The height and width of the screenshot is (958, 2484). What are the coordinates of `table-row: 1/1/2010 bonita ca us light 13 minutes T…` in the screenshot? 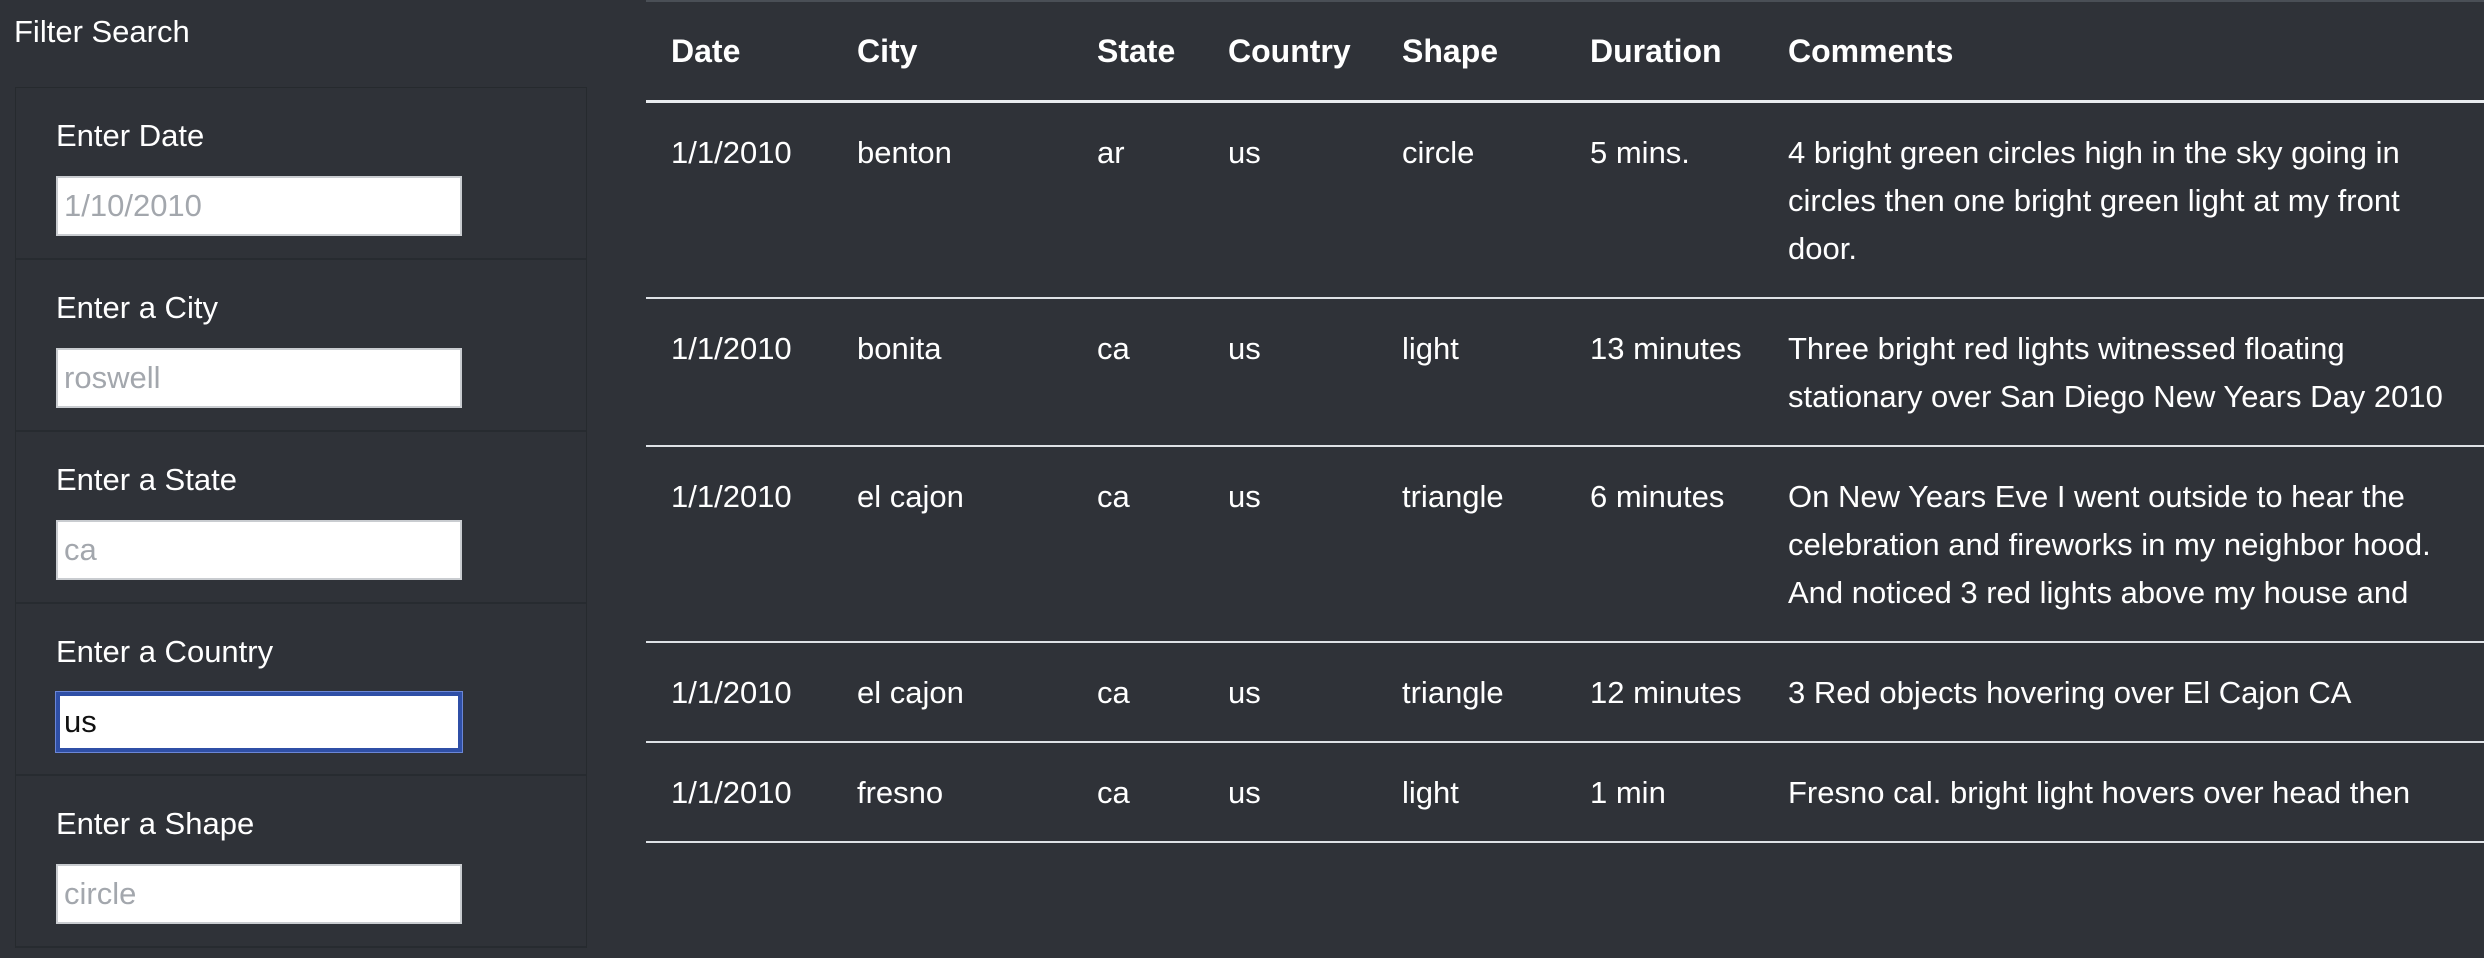 It's located at (1565, 372).